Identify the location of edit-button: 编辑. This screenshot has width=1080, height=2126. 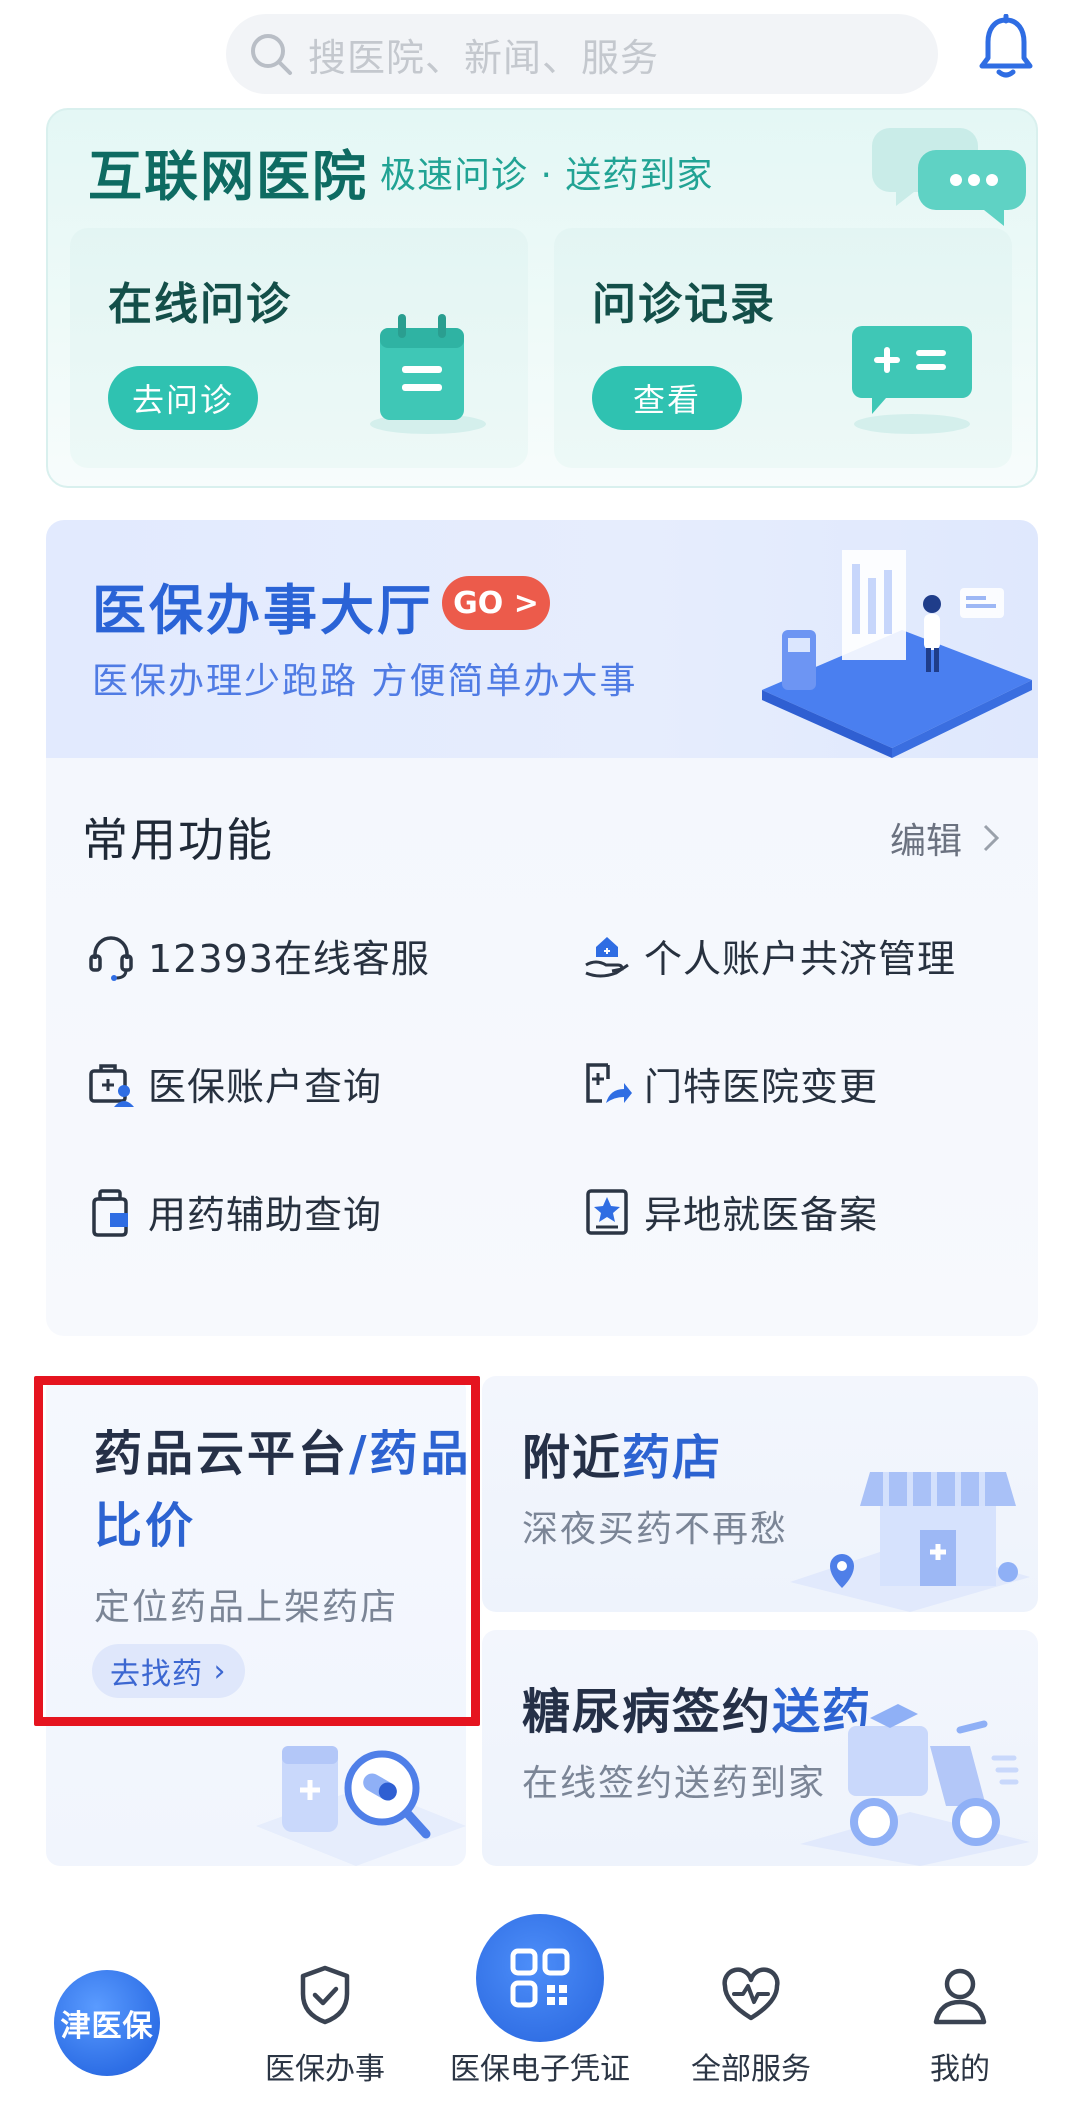
(945, 838).